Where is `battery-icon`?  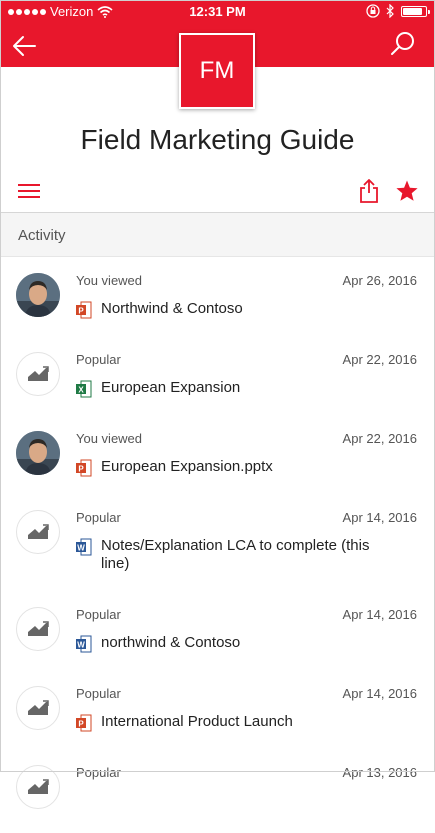
battery-icon is located at coordinates (415, 11).